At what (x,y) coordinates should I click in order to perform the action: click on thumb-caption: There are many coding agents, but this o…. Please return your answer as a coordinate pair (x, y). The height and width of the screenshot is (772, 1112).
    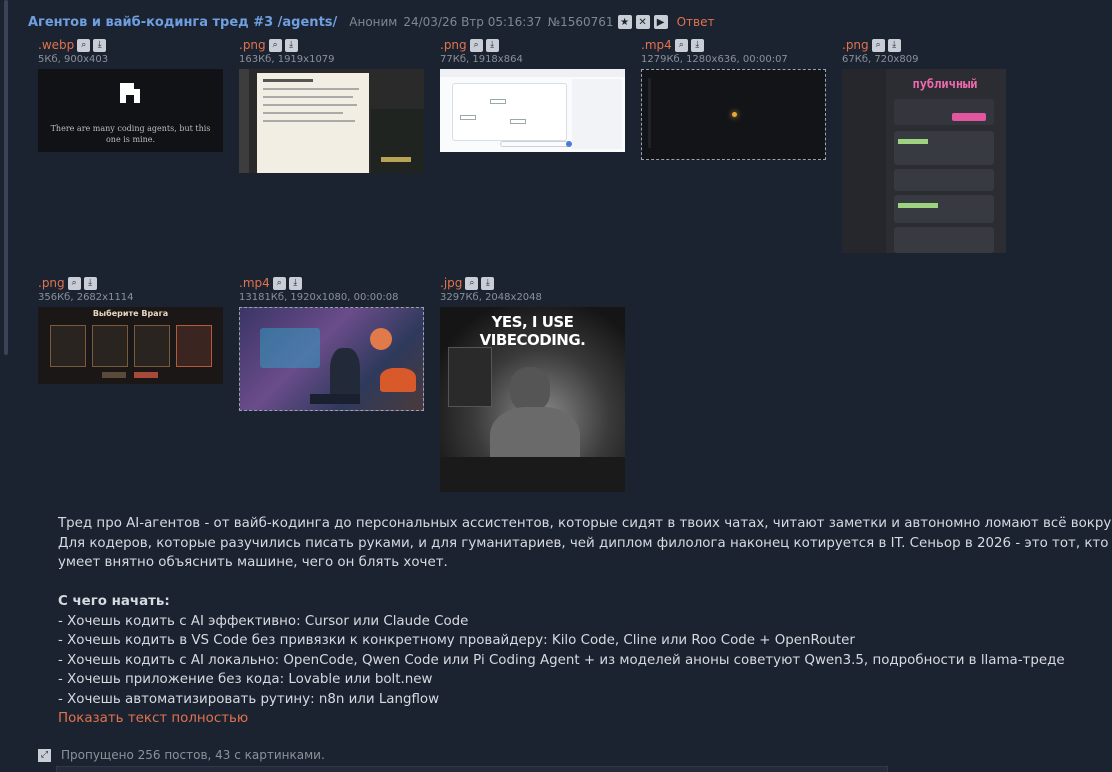
    Looking at the image, I should click on (130, 134).